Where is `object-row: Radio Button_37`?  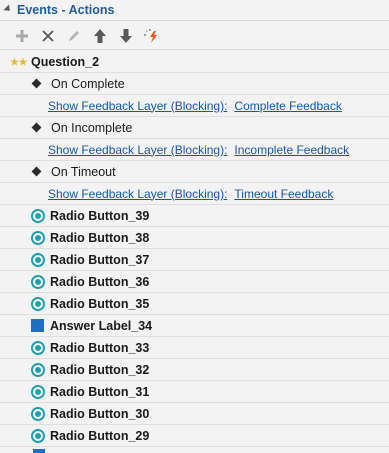
object-row: Radio Button_37 is located at coordinates (194, 260).